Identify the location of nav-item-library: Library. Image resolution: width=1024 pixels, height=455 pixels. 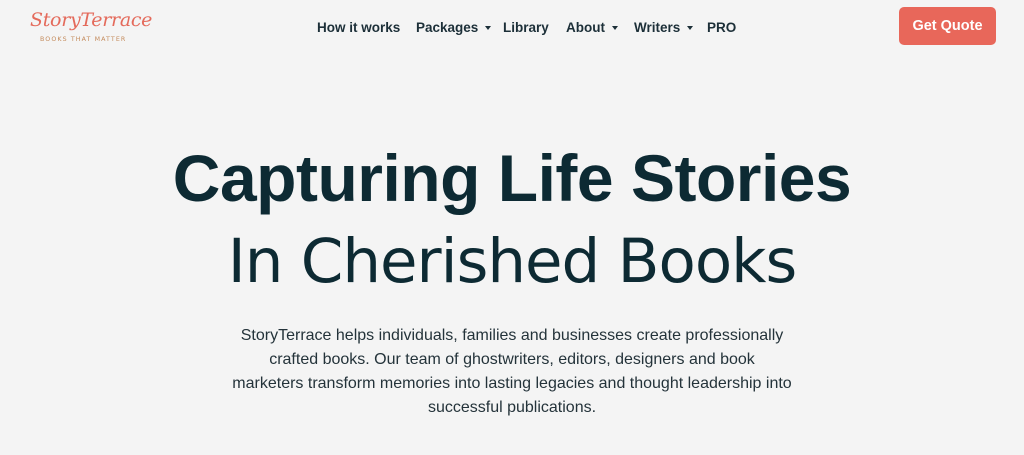
(526, 27).